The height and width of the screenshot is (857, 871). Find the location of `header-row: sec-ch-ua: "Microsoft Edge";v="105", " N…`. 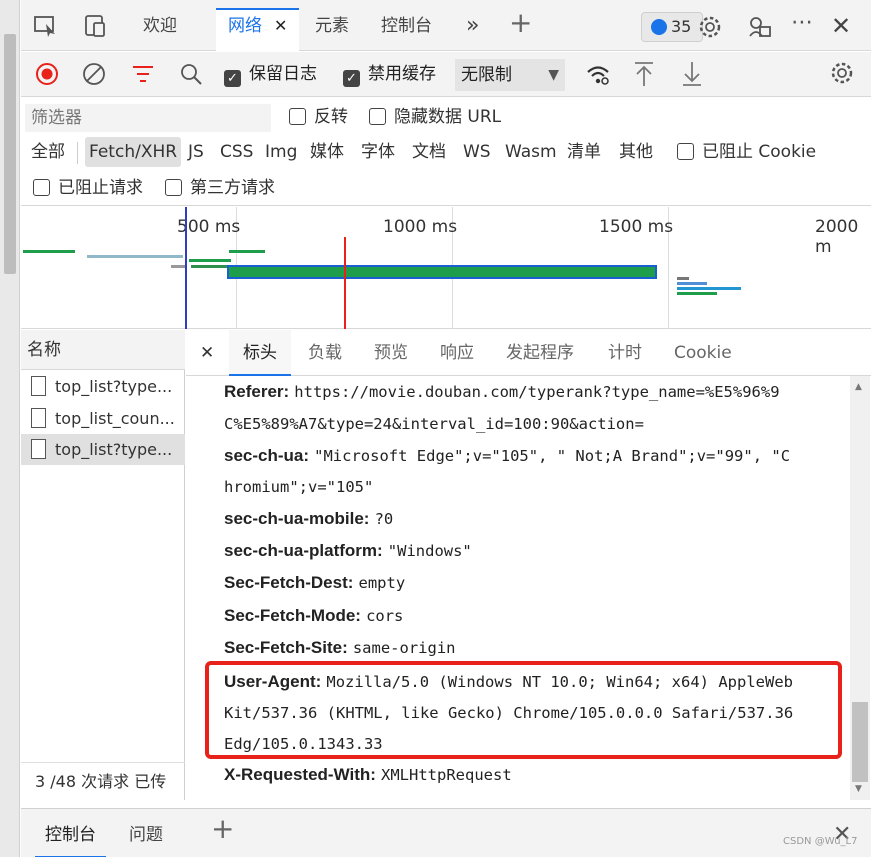

header-row: sec-ch-ua: "Microsoft Edge";v="105", " N… is located at coordinates (529, 456).